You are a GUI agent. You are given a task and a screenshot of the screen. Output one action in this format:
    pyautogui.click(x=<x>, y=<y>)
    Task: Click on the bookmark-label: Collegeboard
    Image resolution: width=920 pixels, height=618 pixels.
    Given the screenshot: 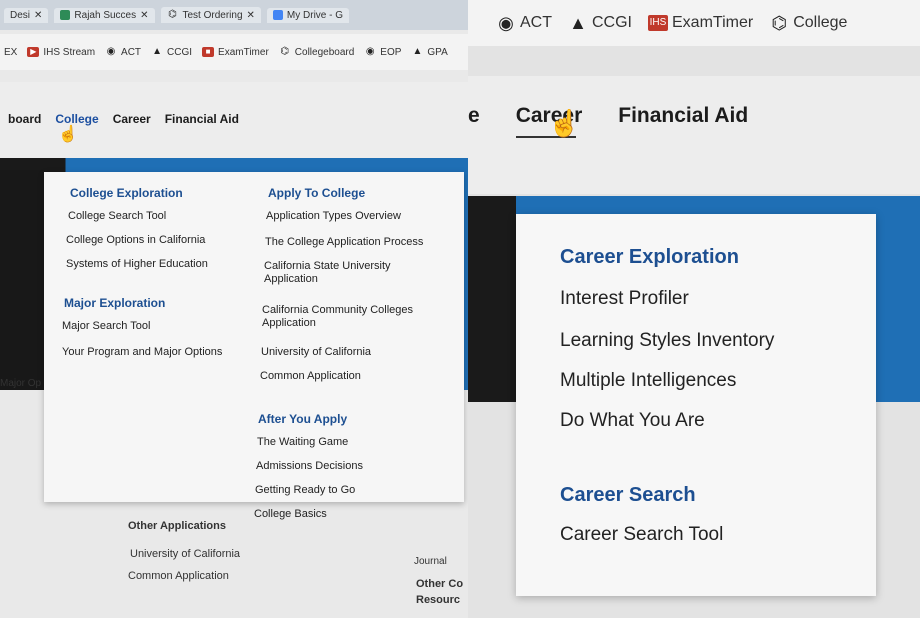 What is the action you would take?
    pyautogui.click(x=324, y=52)
    